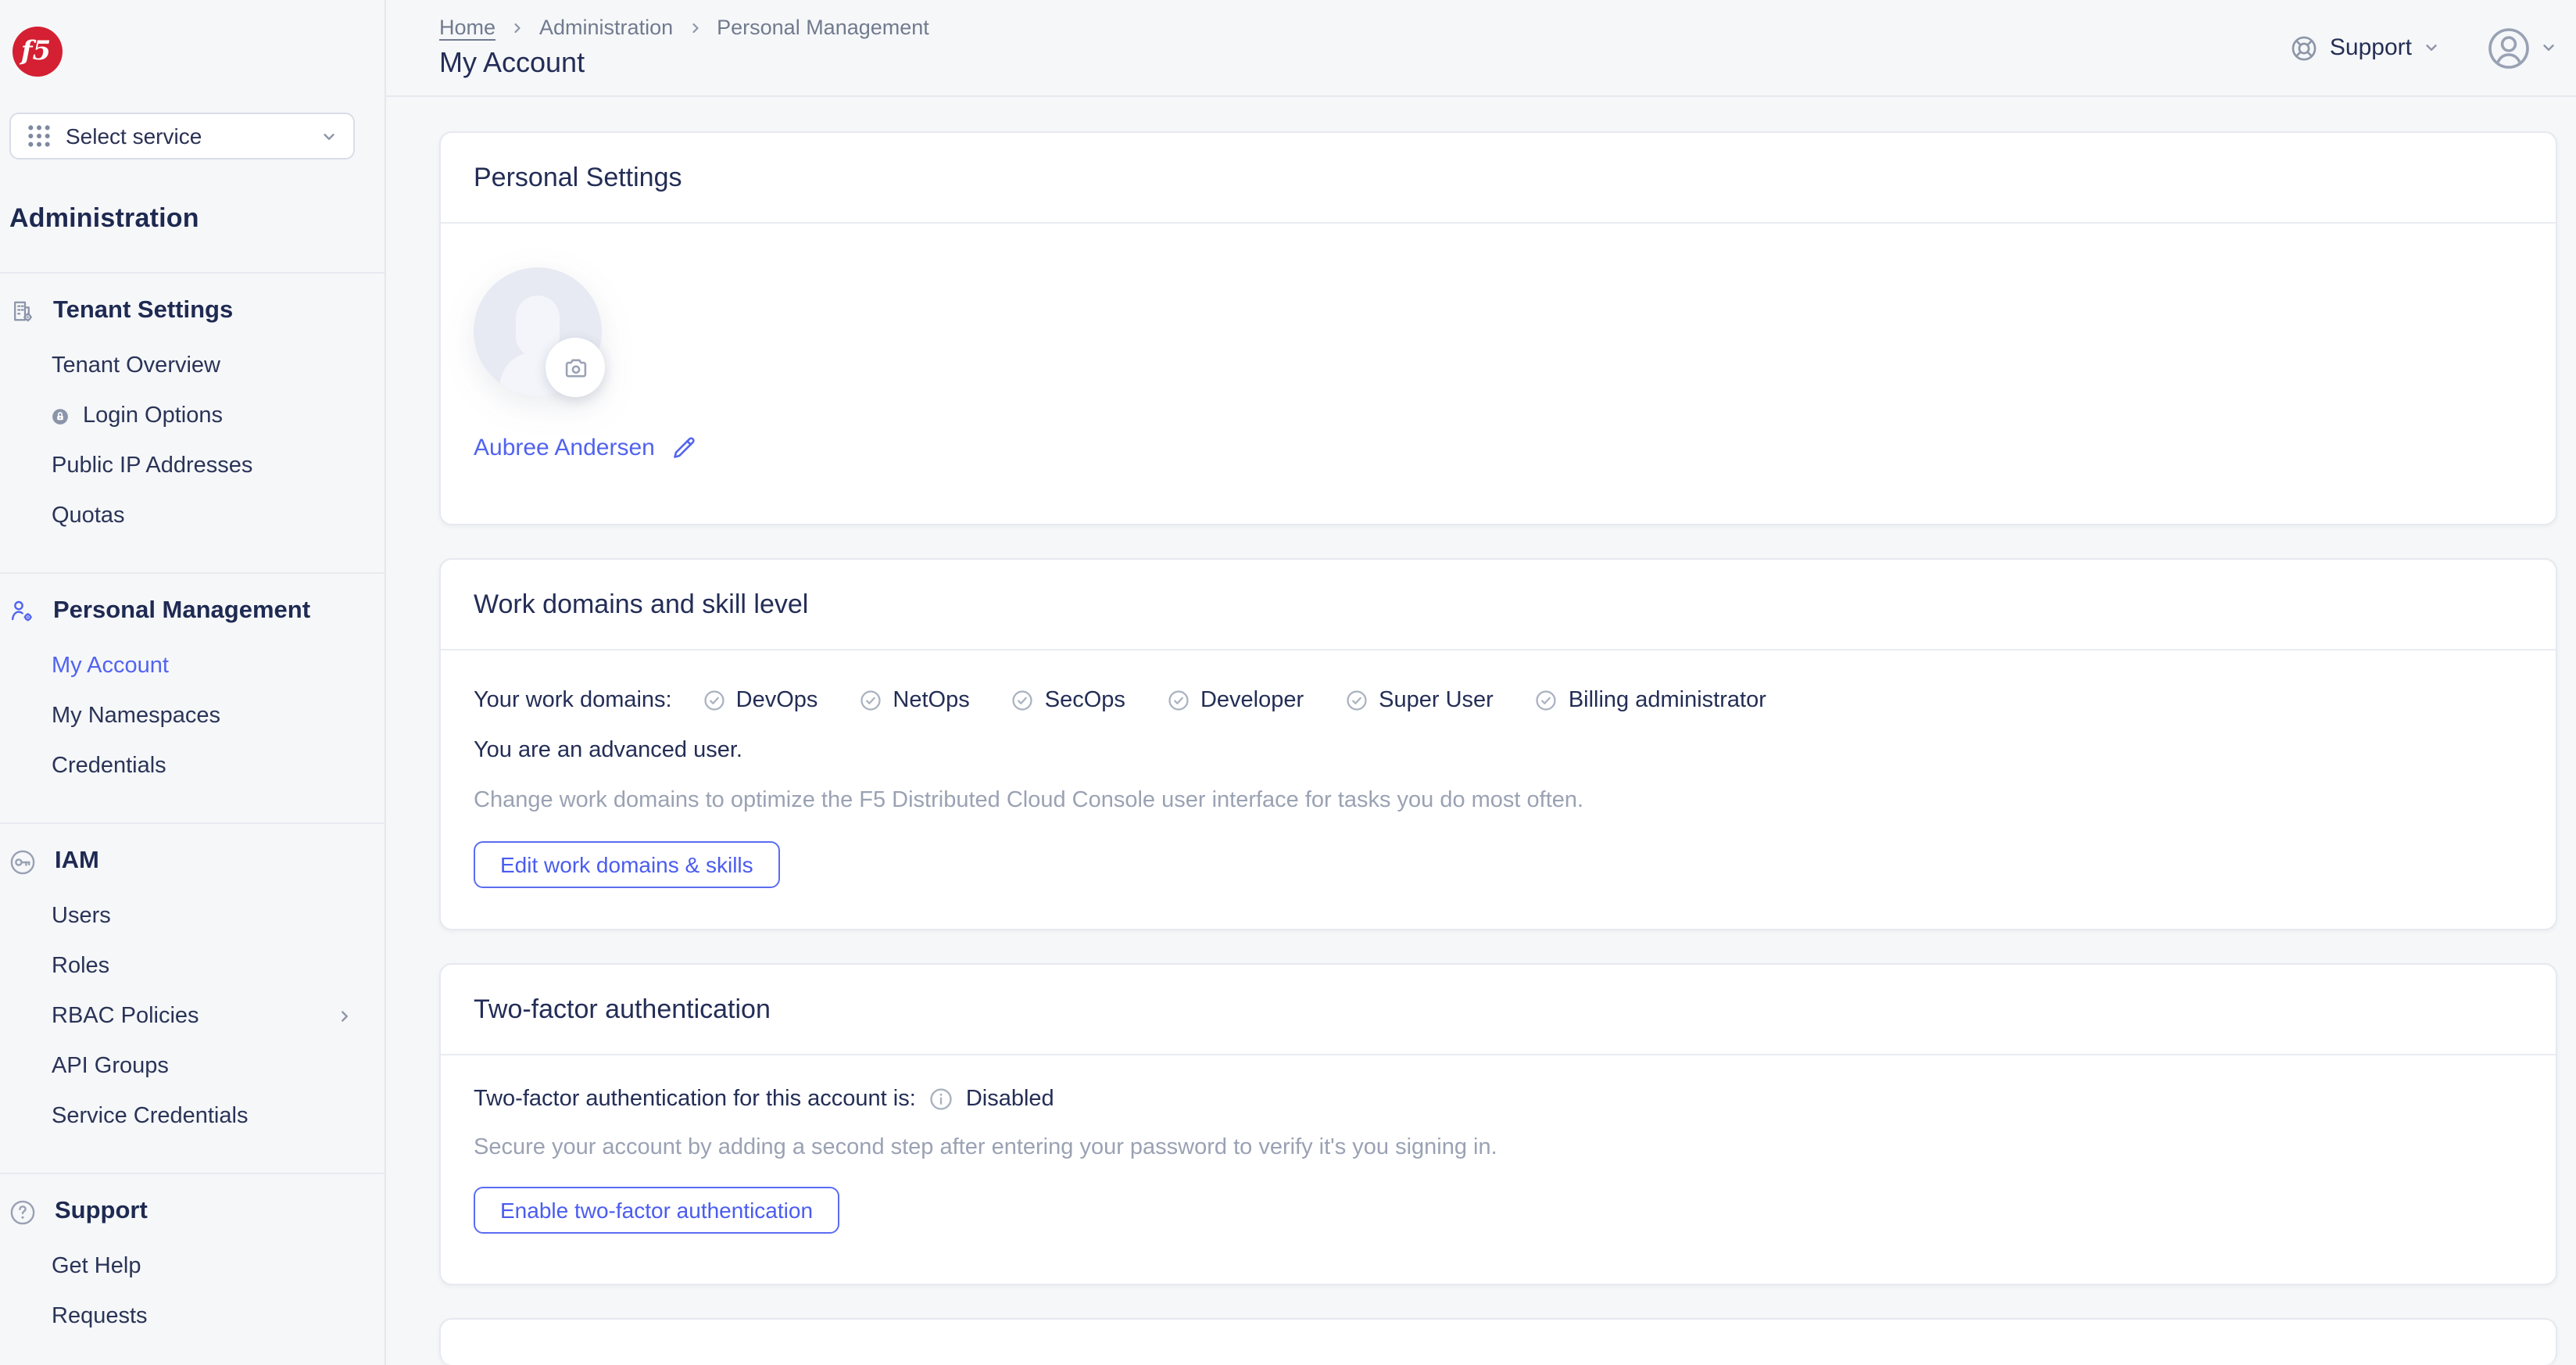 The height and width of the screenshot is (1365, 2576). Describe the element at coordinates (823, 27) in the screenshot. I see `breadcrumb-personal-management: Personal Management` at that location.